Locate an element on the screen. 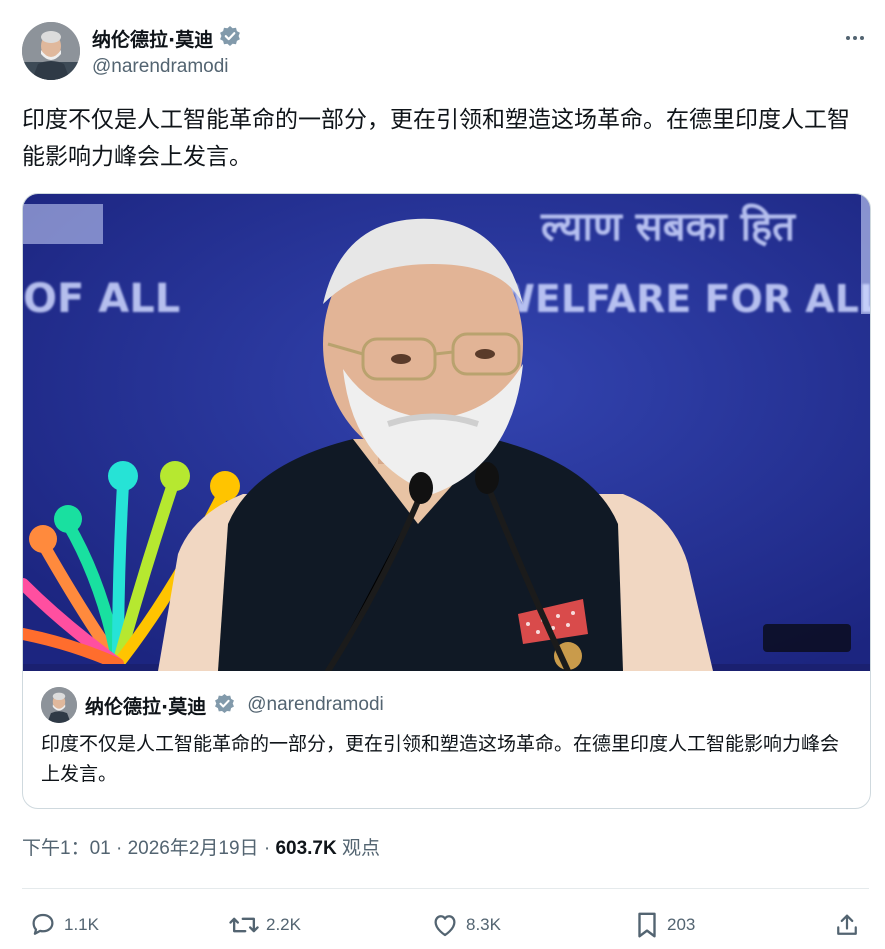  share-icon is located at coordinates (847, 924).